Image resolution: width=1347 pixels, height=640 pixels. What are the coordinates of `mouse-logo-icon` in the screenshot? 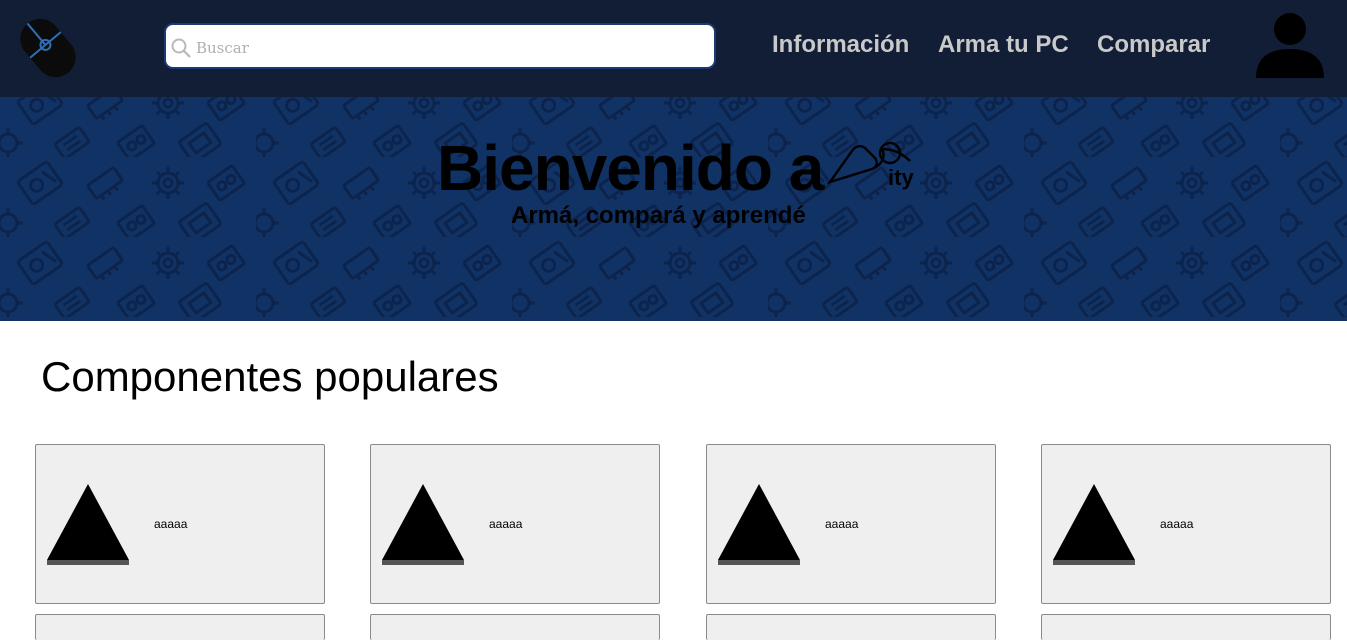 It's located at (48, 48).